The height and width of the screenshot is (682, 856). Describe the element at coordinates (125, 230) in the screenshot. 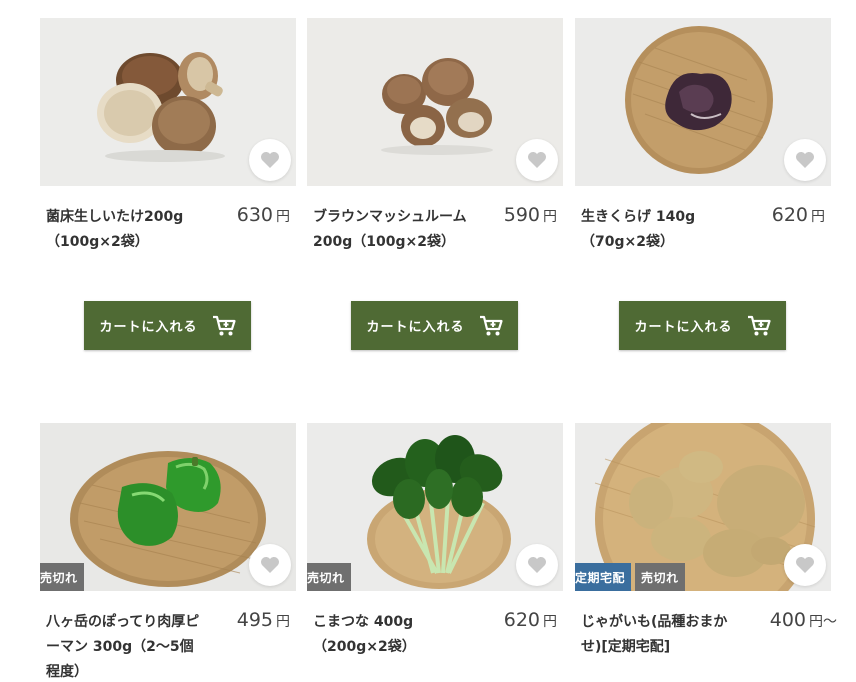

I see `product-name: 菌床生しいたけ200g（100g×2袋）` at that location.